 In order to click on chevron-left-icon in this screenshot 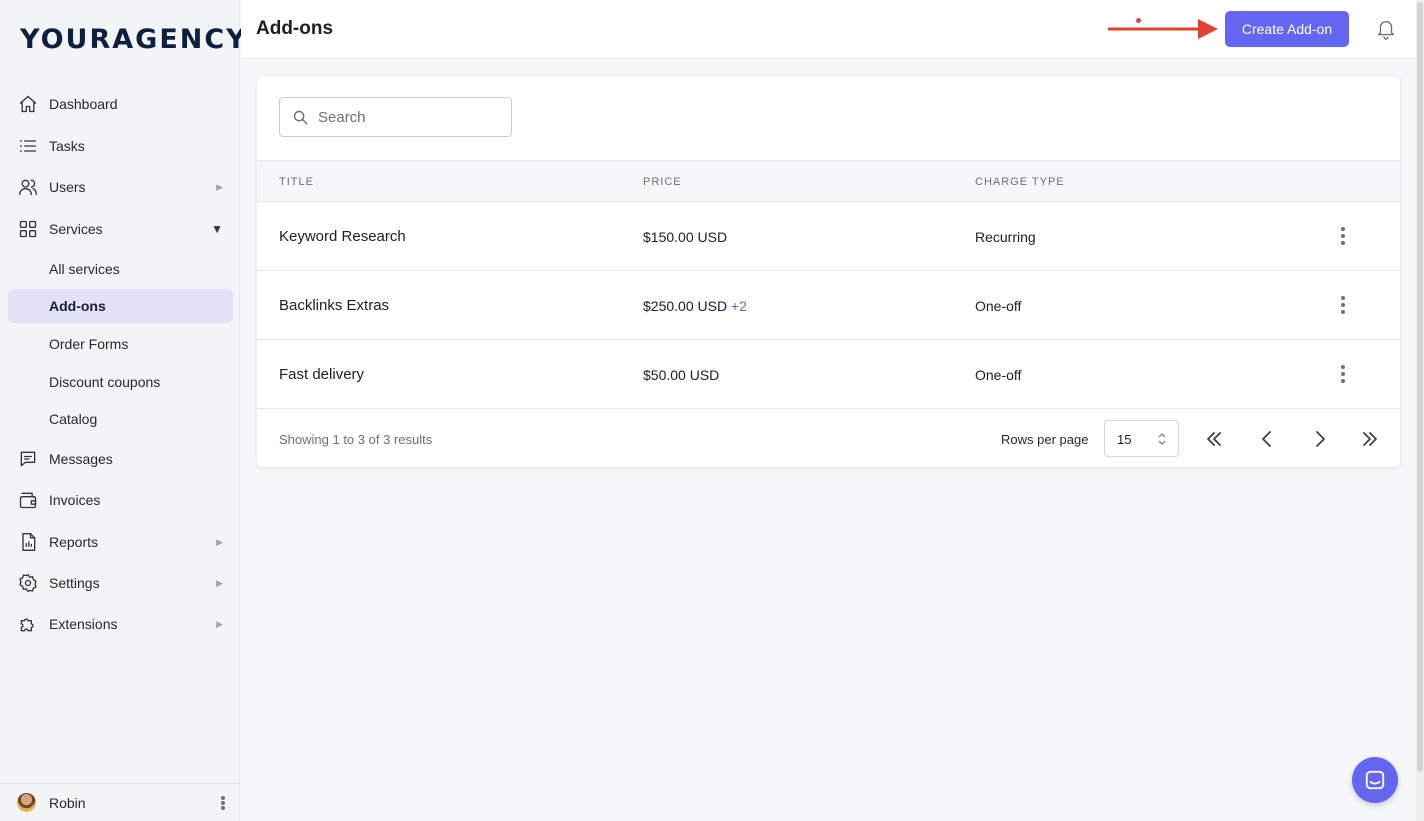, I will do `click(1266, 439)`.